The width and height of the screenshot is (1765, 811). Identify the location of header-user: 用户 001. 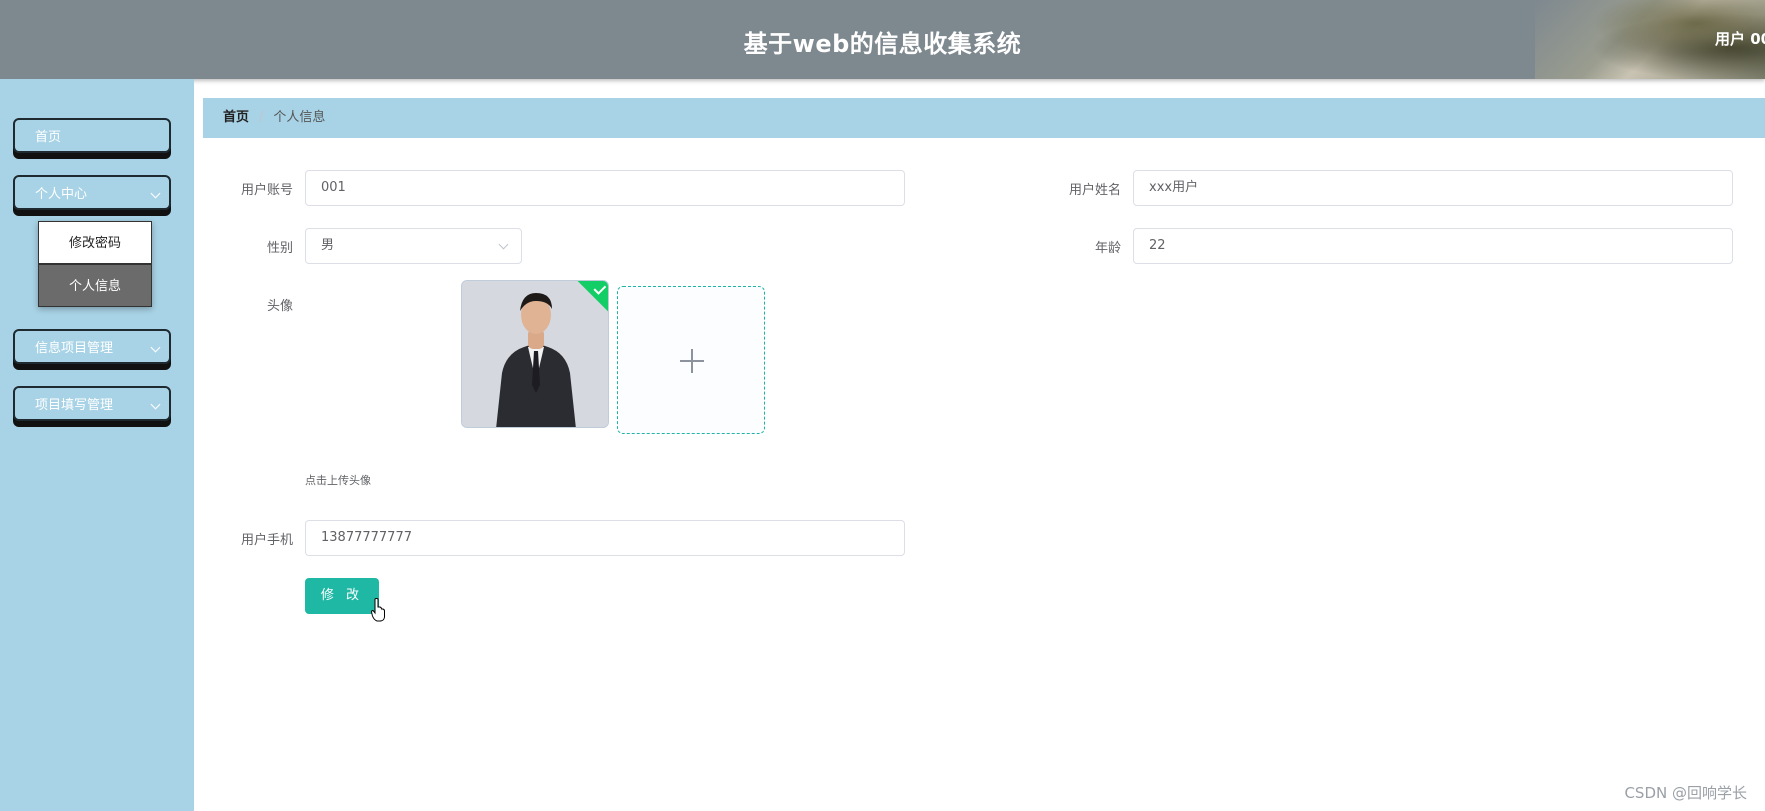
(1740, 38).